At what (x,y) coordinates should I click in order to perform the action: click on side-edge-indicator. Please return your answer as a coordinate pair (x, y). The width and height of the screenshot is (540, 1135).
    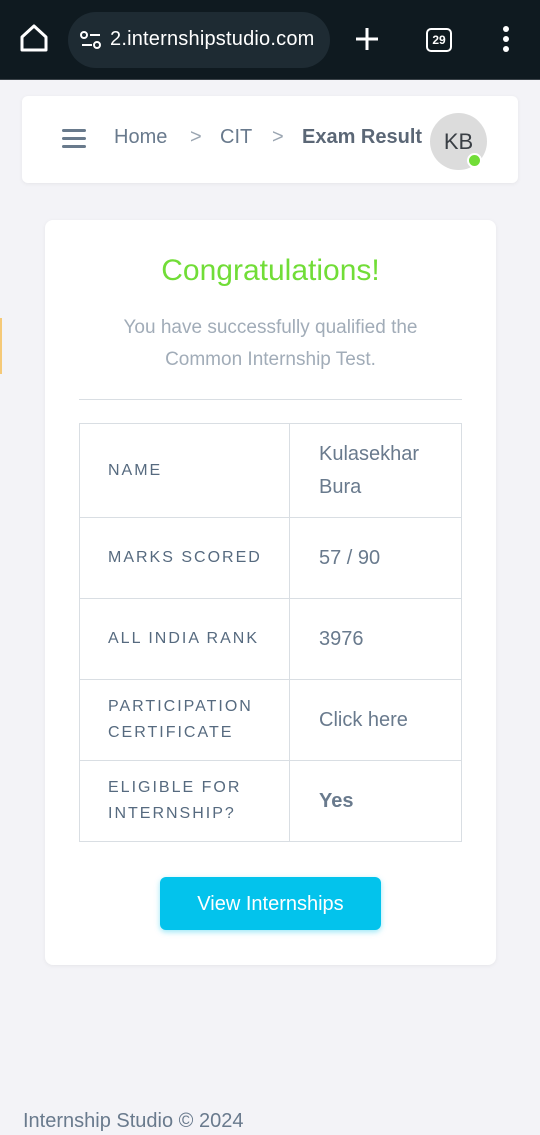
    Looking at the image, I should click on (1, 346).